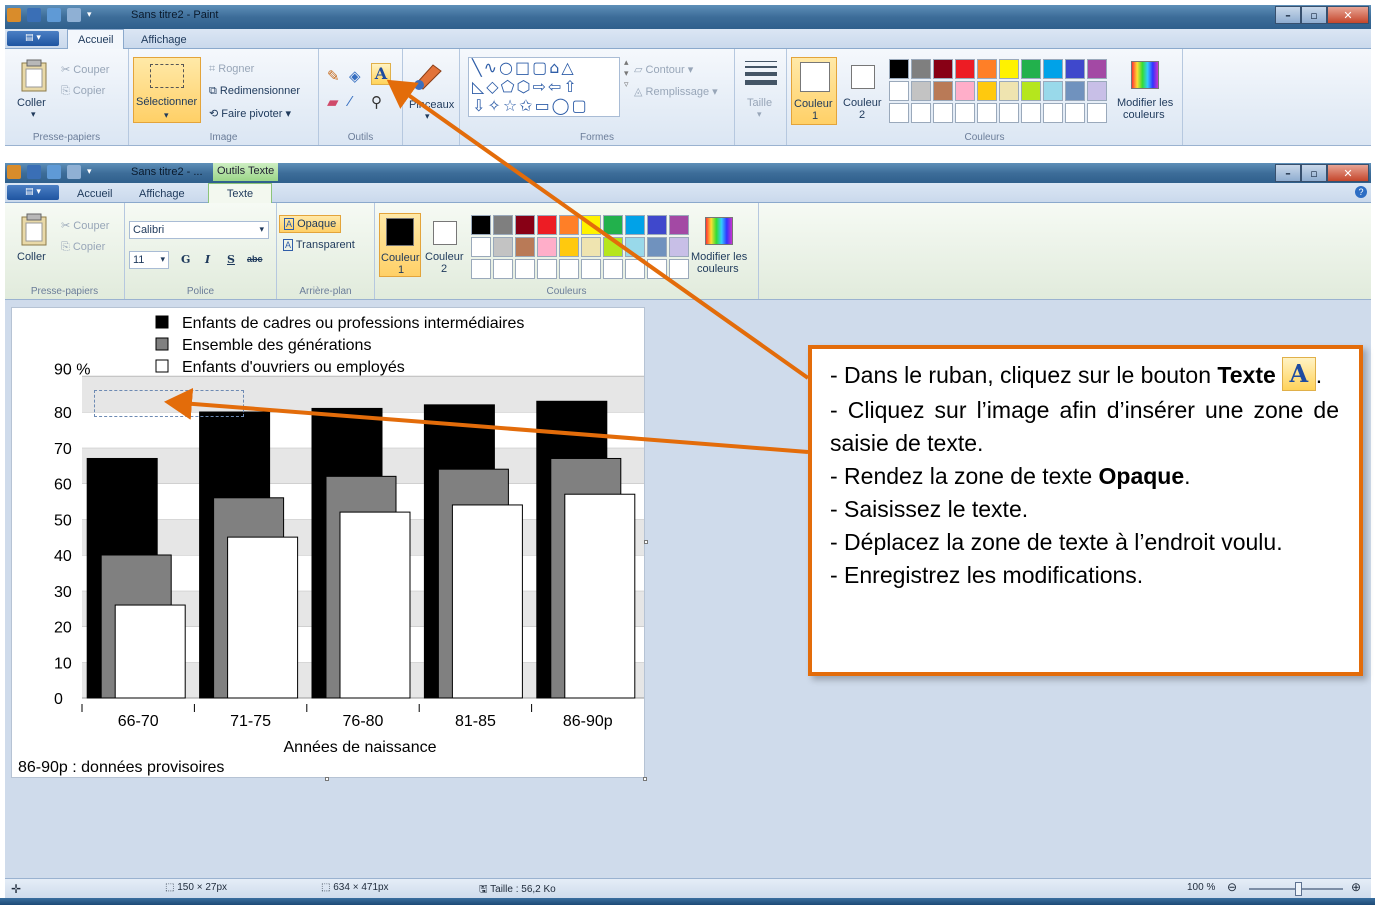  What do you see at coordinates (14, 15) in the screenshot?
I see `paint-app-icon` at bounding box center [14, 15].